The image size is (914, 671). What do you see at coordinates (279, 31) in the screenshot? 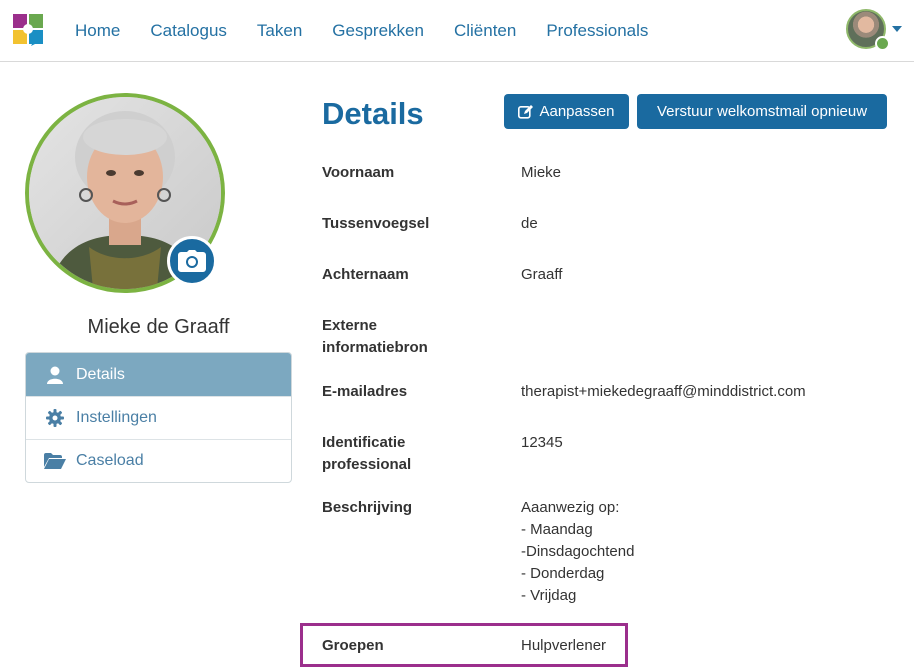
I see `nav-taken: Taken` at bounding box center [279, 31].